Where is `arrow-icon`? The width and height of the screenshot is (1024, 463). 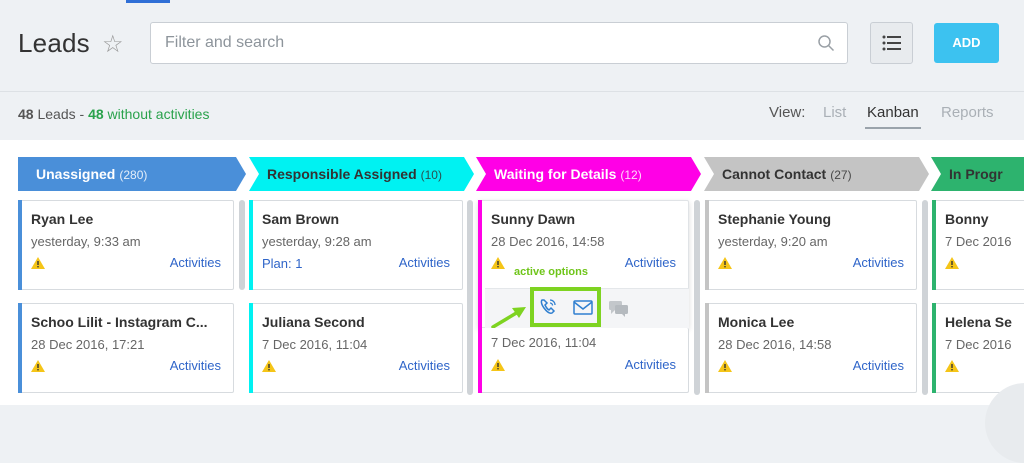
arrow-icon is located at coordinates (508, 318).